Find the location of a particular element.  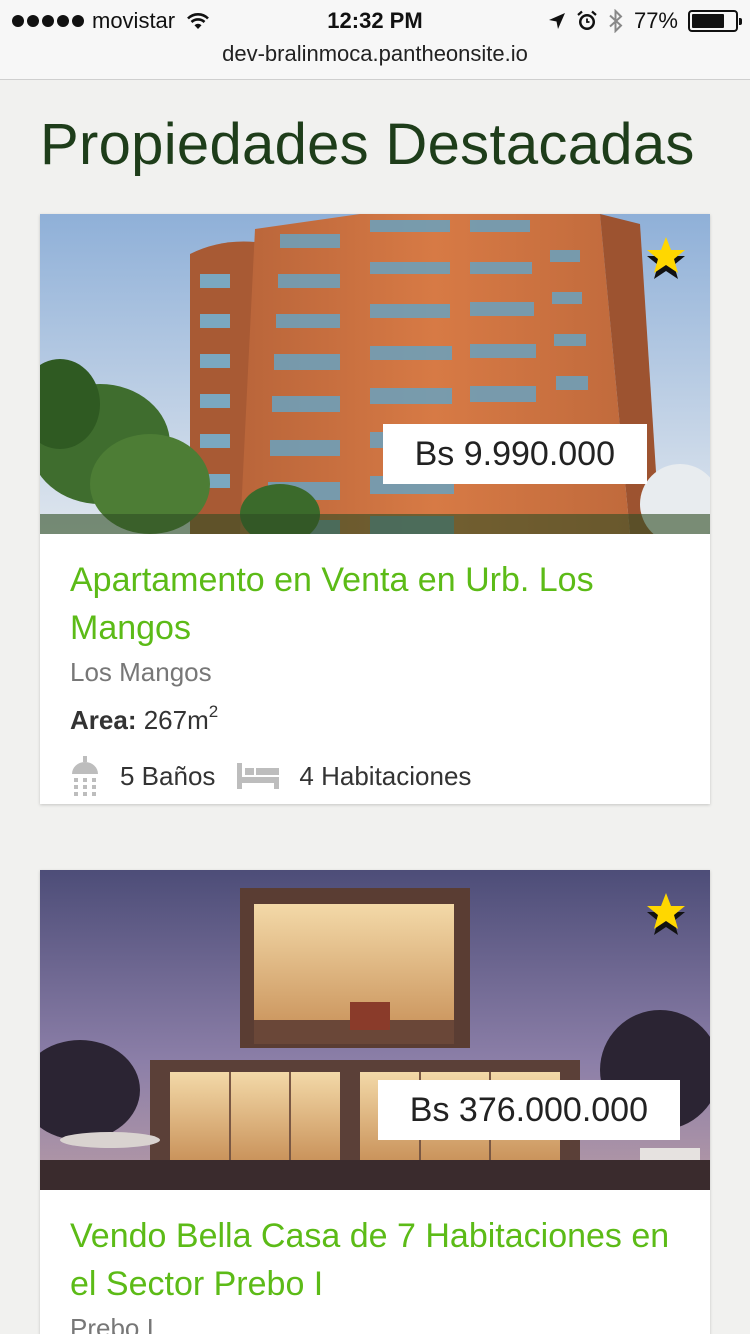

bedrooms-count: 4 Habitaciones is located at coordinates (385, 775).